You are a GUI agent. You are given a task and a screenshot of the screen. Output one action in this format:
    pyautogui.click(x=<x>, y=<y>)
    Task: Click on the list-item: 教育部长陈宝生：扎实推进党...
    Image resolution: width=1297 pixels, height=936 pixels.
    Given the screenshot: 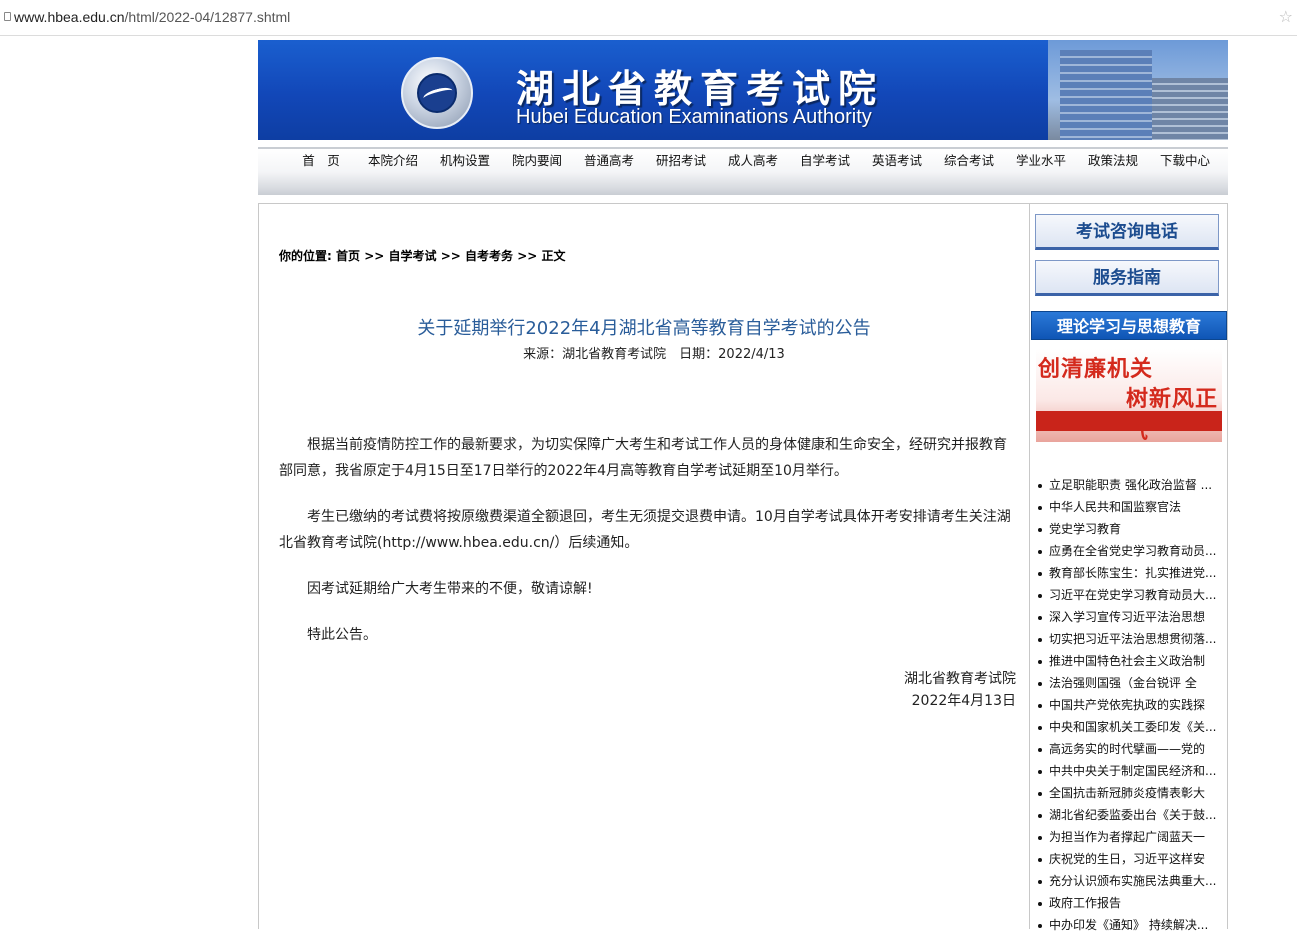 What is the action you would take?
    pyautogui.click(x=1127, y=573)
    